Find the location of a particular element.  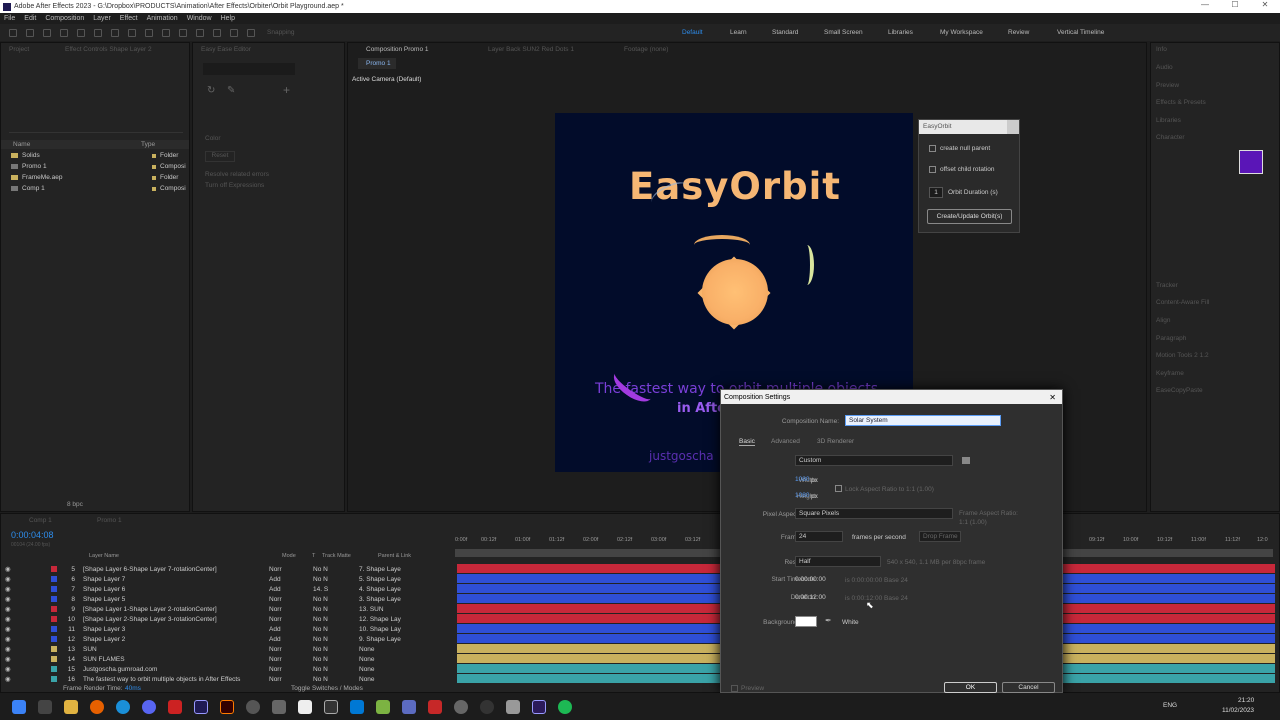

layer-parent: 5. Shape Laye is located at coordinates (386, 579).